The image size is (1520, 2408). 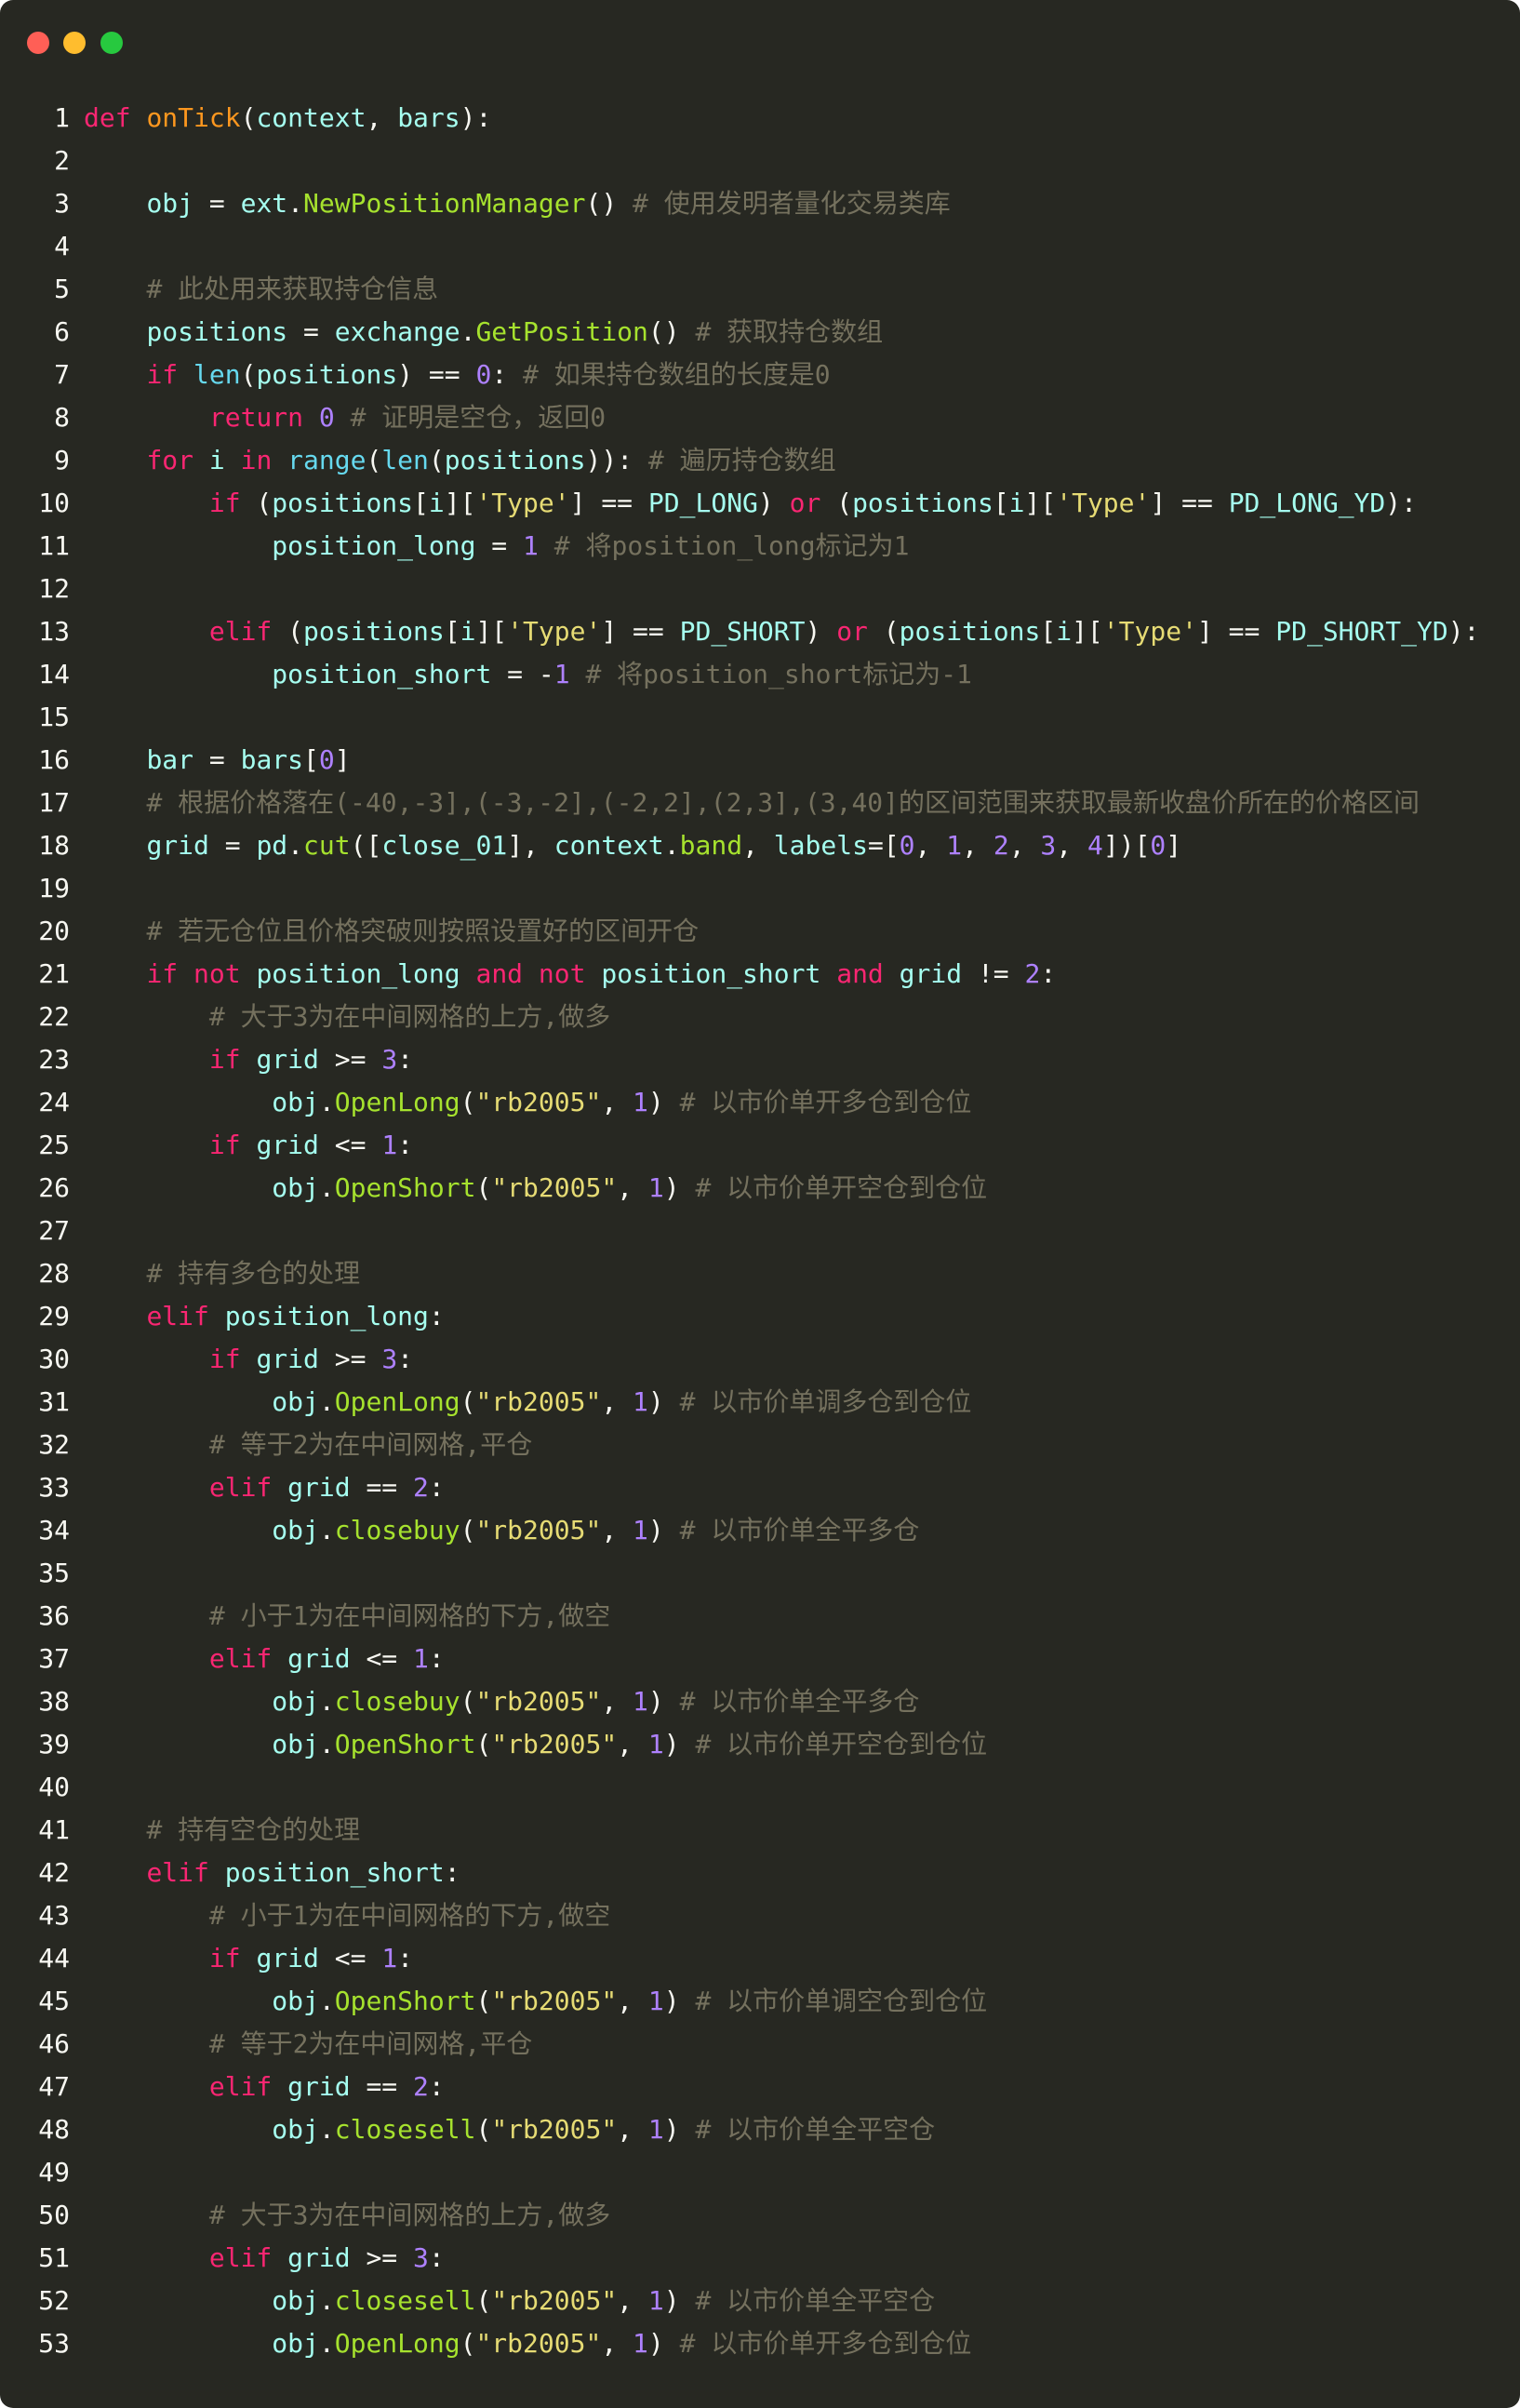 What do you see at coordinates (397, 1530) in the screenshot?
I see `method-call: closebuy` at bounding box center [397, 1530].